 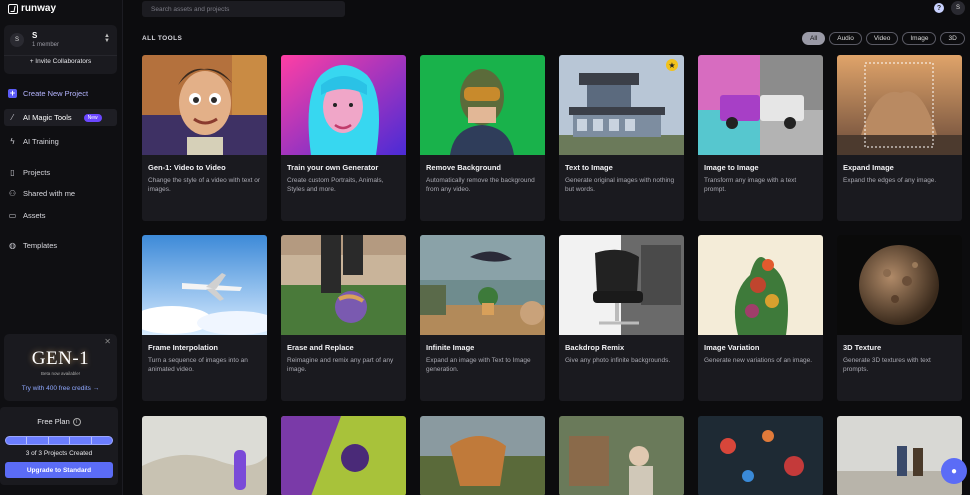 What do you see at coordinates (13, 8) in the screenshot?
I see `runway-logo-icon` at bounding box center [13, 8].